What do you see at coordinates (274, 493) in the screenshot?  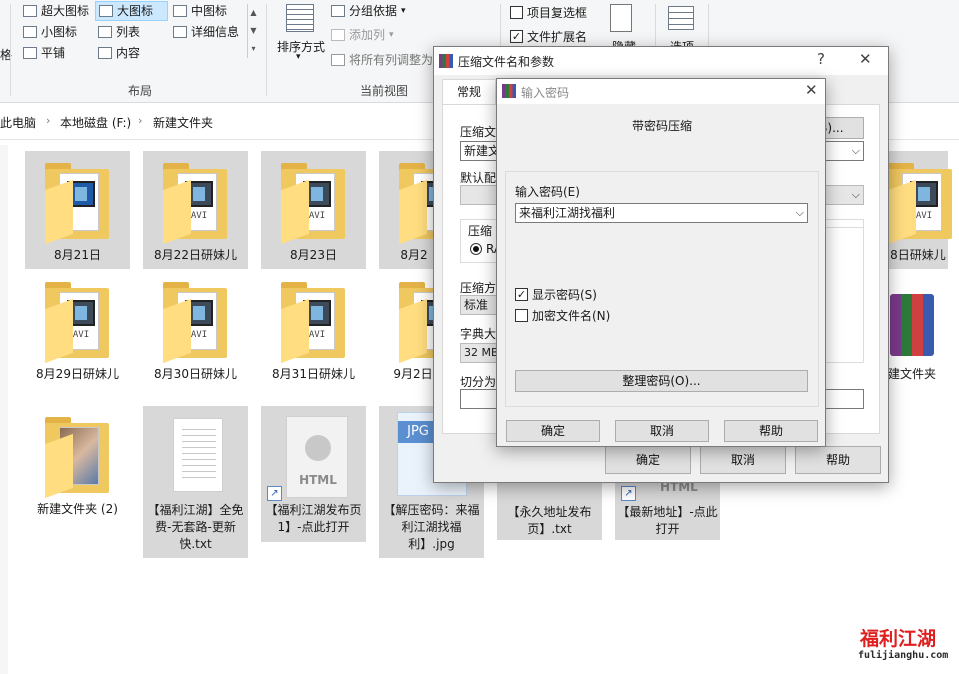 I see `shortcut-arrow-icon: ↗` at bounding box center [274, 493].